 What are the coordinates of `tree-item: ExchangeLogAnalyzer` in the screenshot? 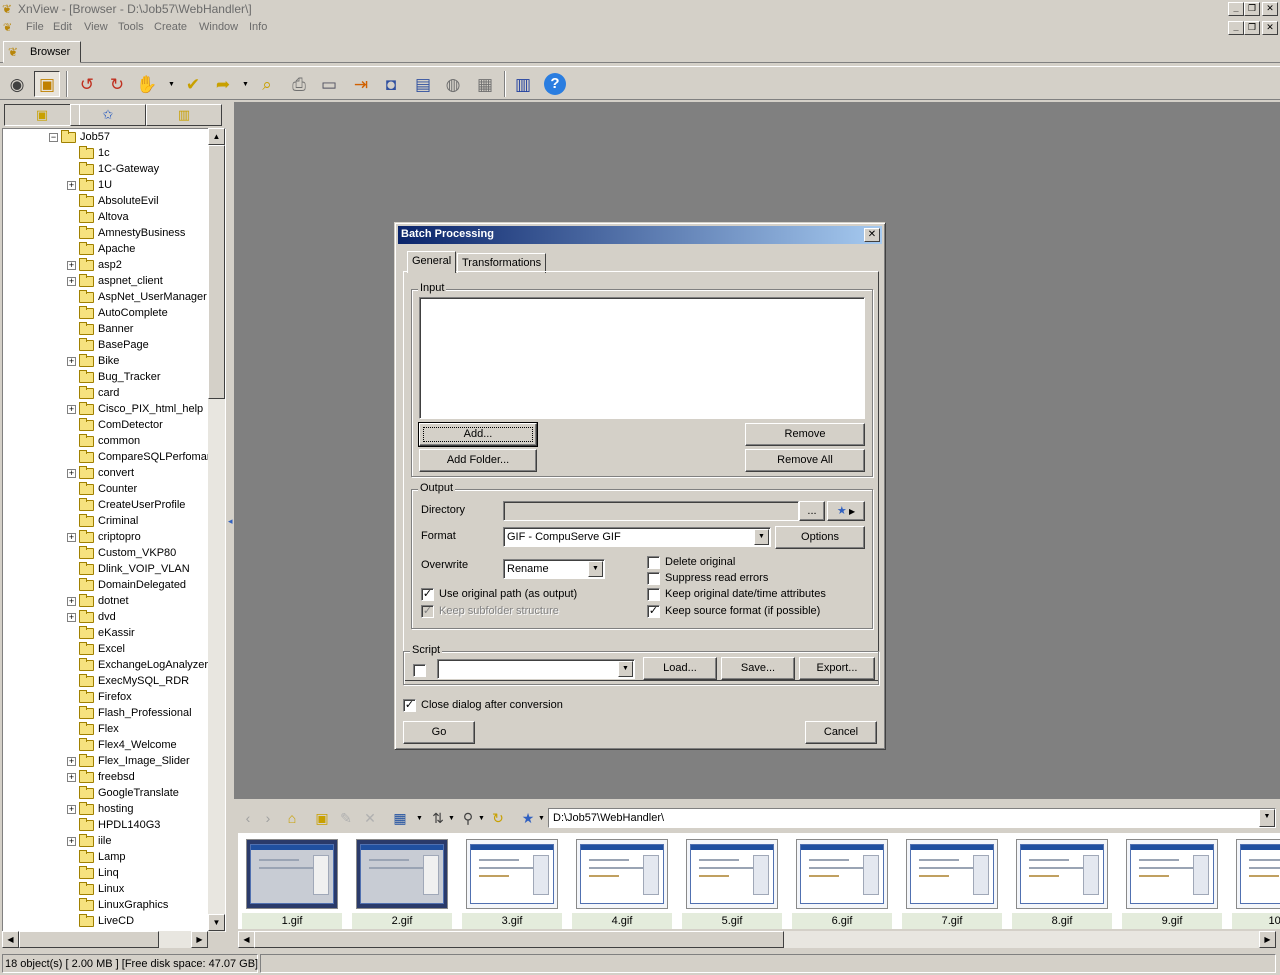 It's located at (137, 665).